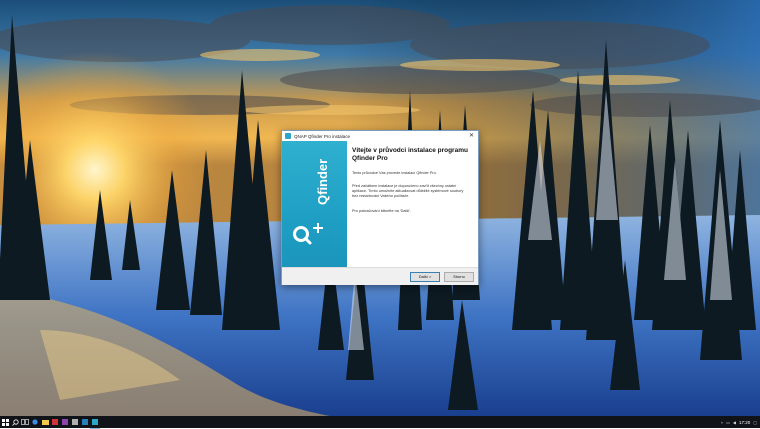 The image size is (760, 429). What do you see at coordinates (314, 204) in the screenshot?
I see `installer-banner: Qfinder` at bounding box center [314, 204].